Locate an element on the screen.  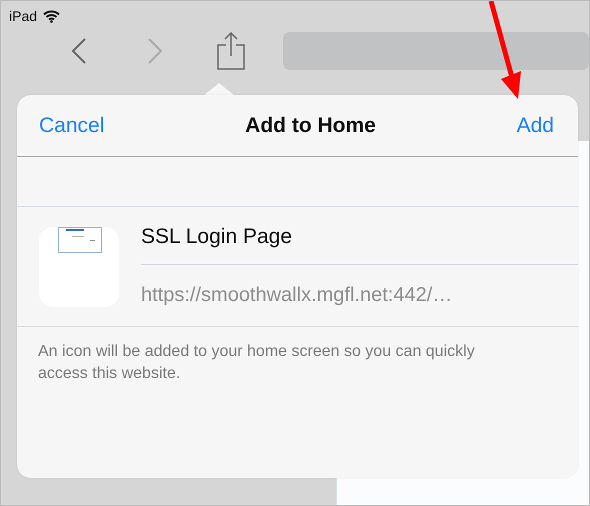
add-button: Add is located at coordinates (535, 126).